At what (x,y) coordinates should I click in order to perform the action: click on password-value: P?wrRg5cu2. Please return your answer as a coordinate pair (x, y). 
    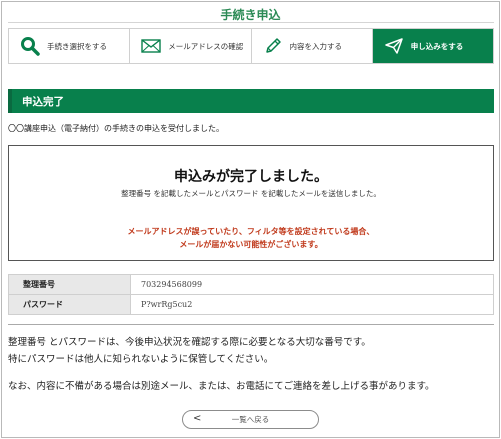
    Looking at the image, I should click on (312, 304).